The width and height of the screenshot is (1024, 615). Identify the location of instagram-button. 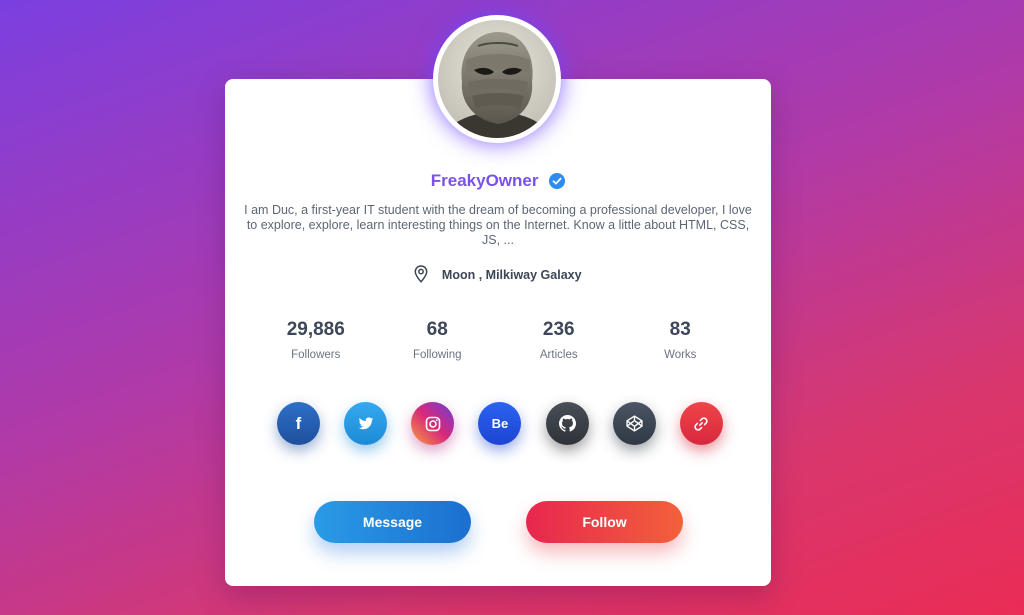
(433, 423).